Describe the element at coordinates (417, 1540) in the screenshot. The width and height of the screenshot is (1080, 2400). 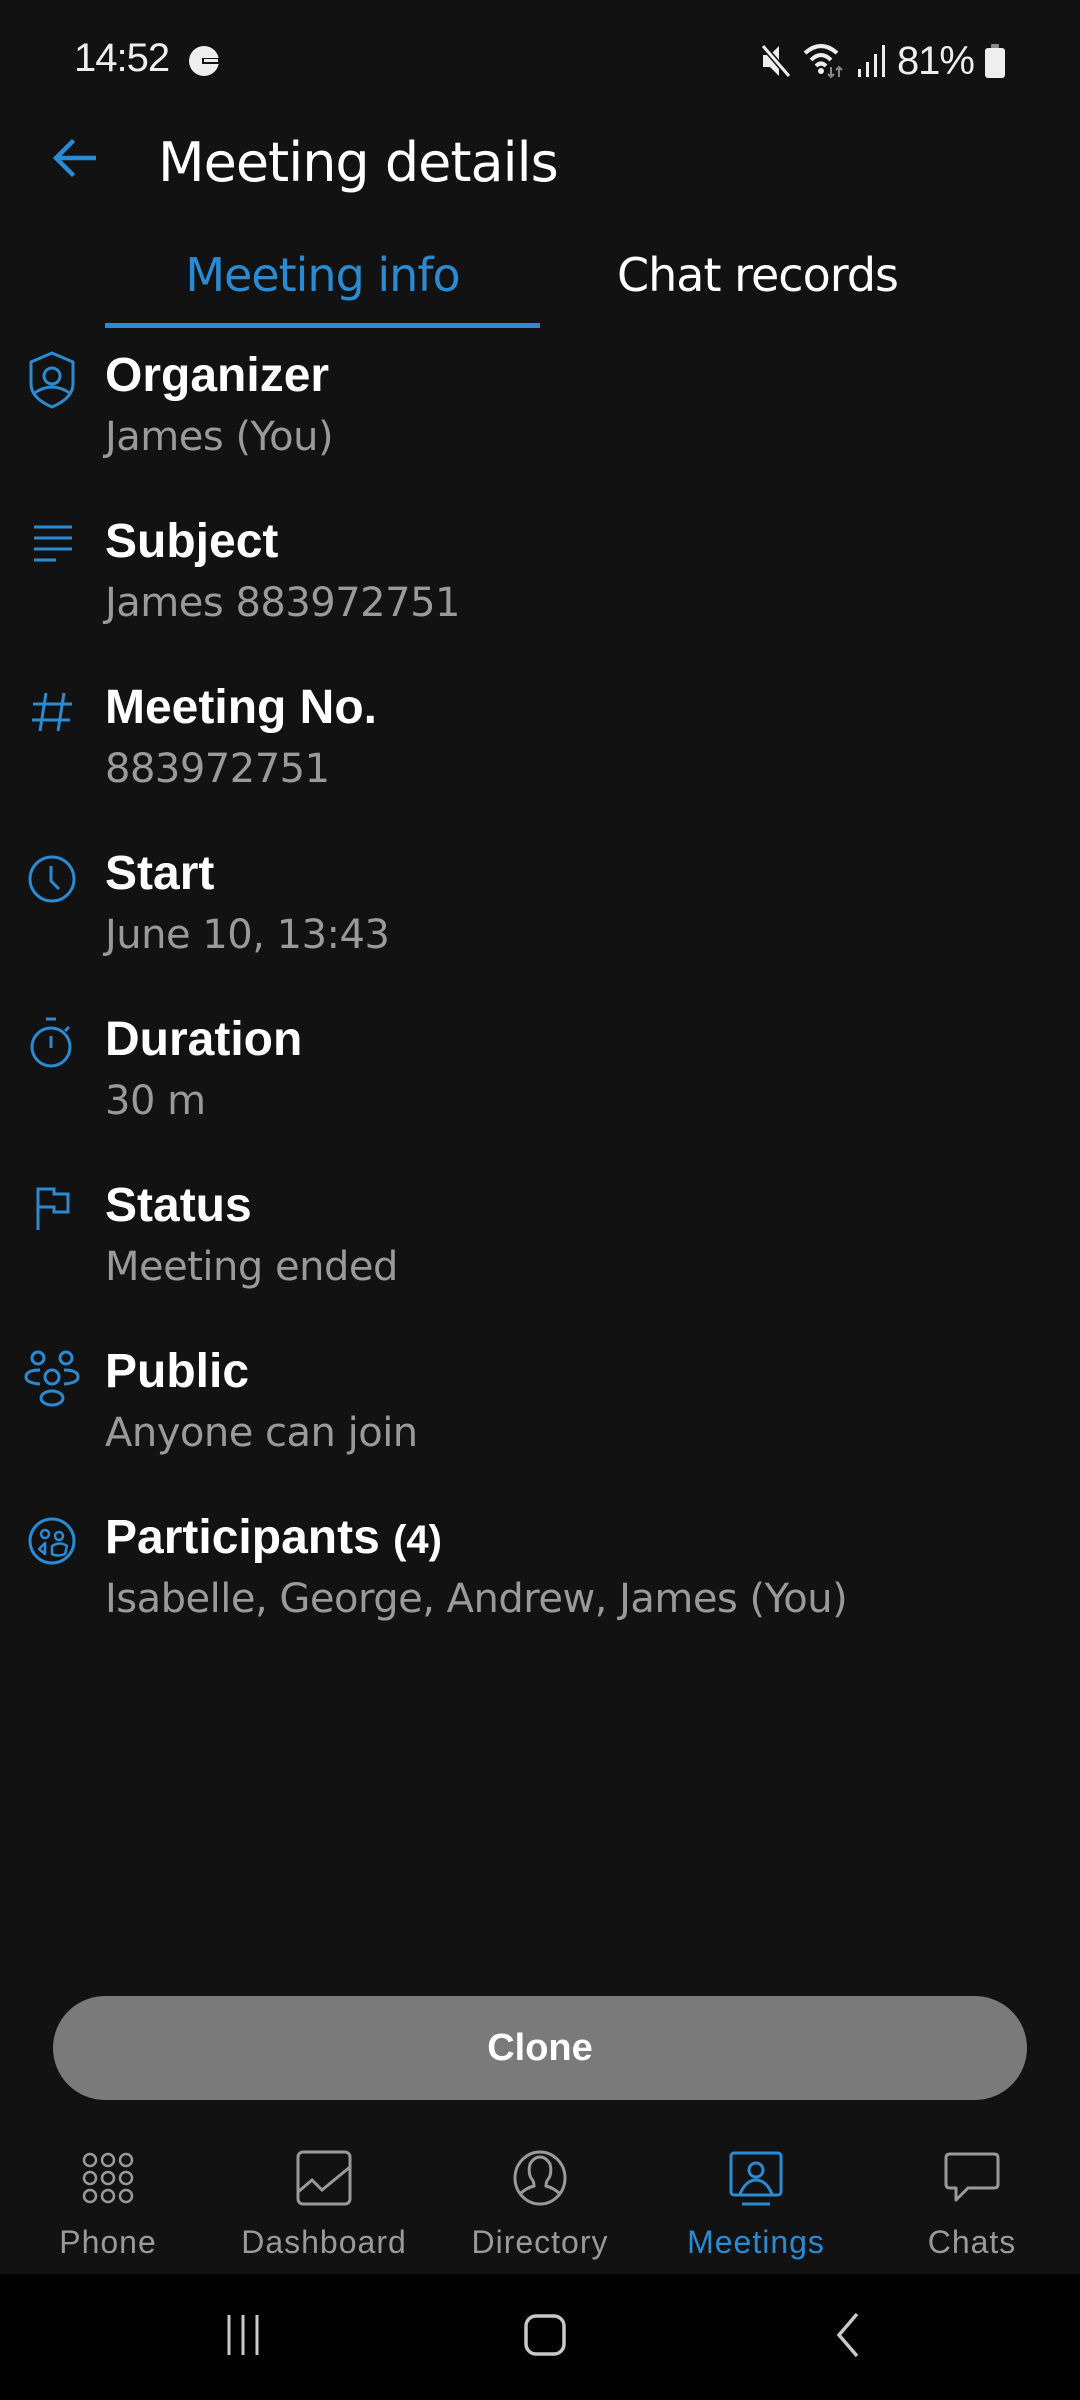
I see `participants-count: (4)` at that location.